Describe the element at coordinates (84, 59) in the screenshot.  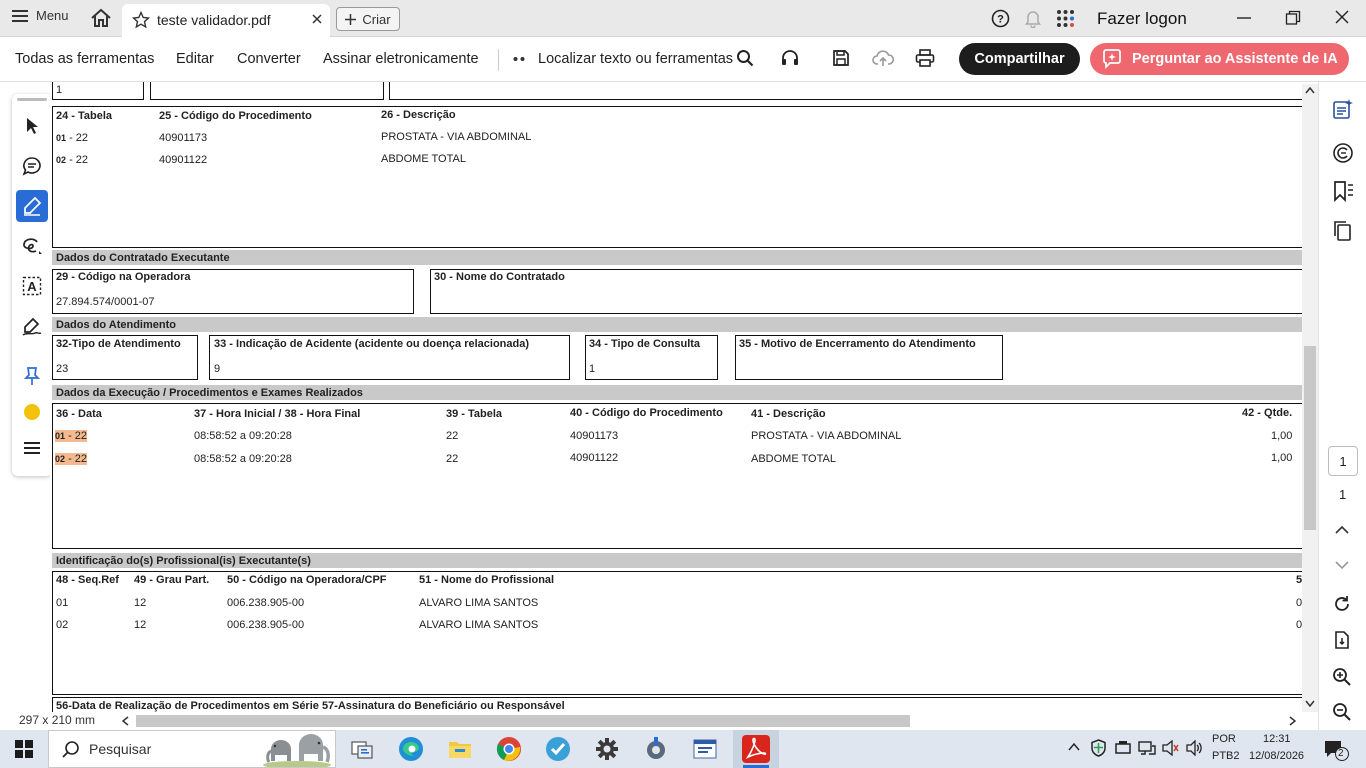
I see `all-tools-menu: Todas as ferramentas` at that location.